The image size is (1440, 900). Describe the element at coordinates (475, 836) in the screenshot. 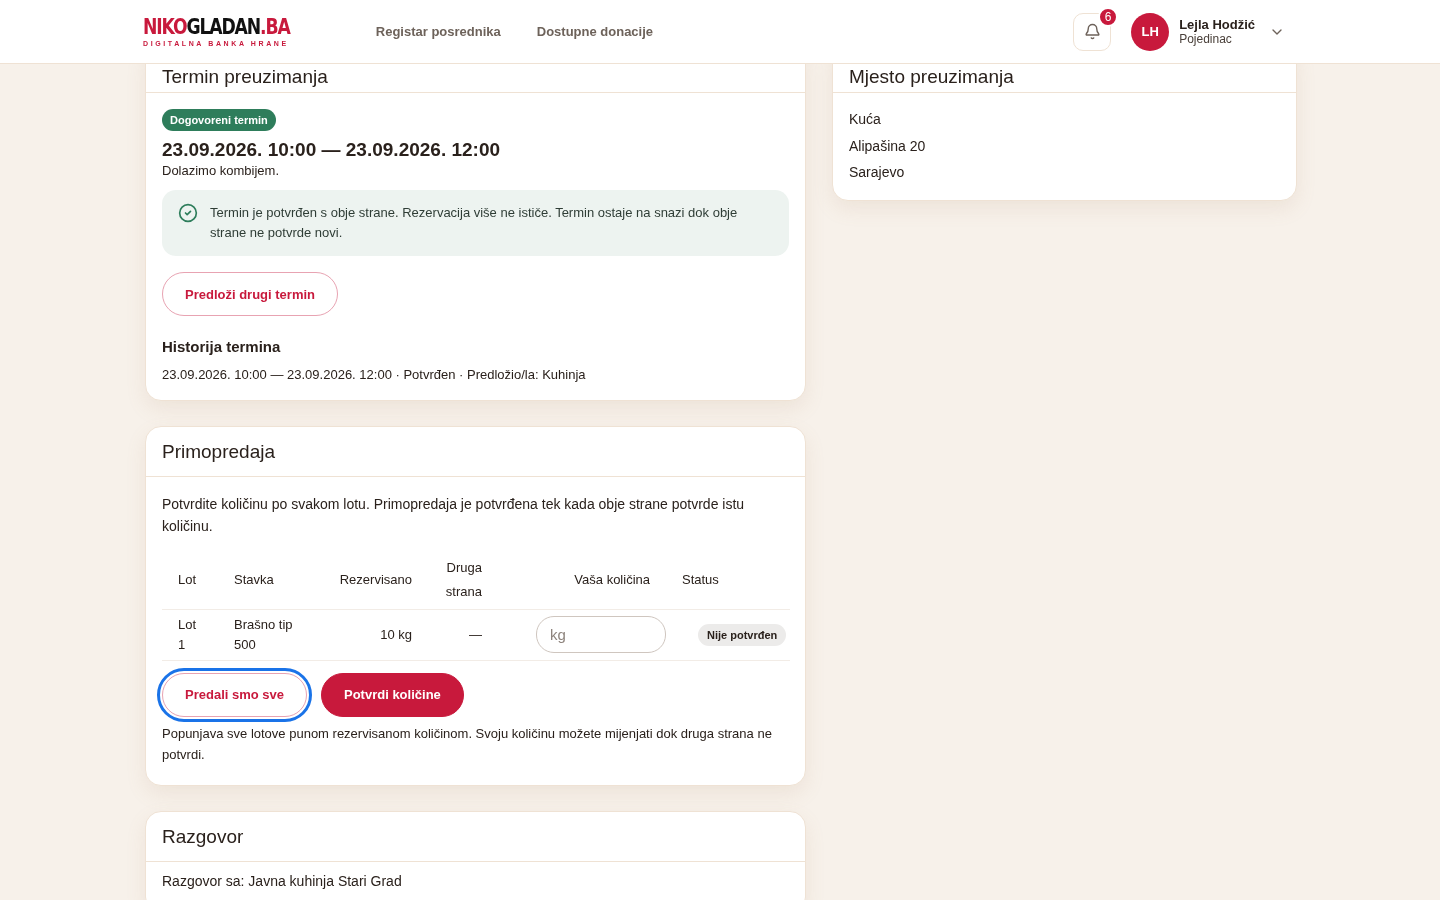

I see `card-title: Razgovor` at that location.